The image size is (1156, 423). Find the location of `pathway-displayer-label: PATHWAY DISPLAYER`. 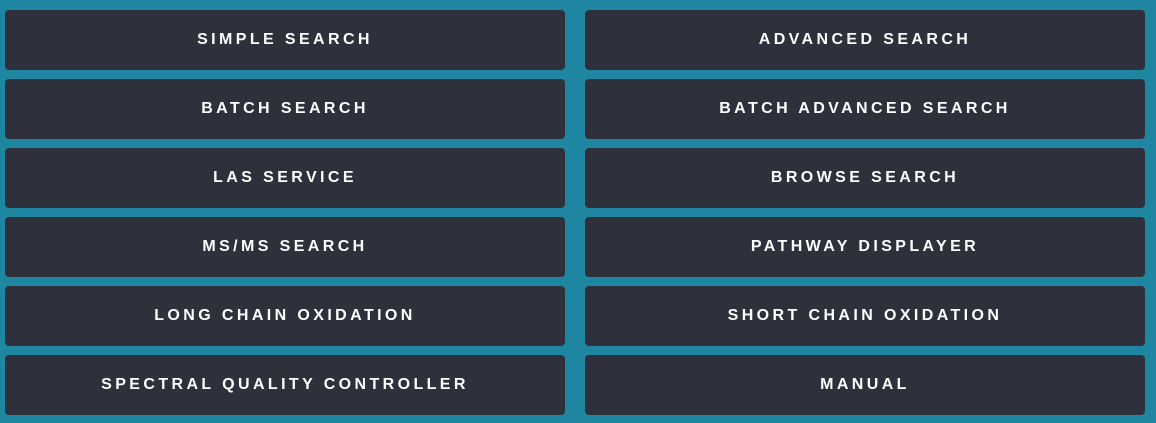

pathway-displayer-label: PATHWAY DISPLAYER is located at coordinates (865, 246).